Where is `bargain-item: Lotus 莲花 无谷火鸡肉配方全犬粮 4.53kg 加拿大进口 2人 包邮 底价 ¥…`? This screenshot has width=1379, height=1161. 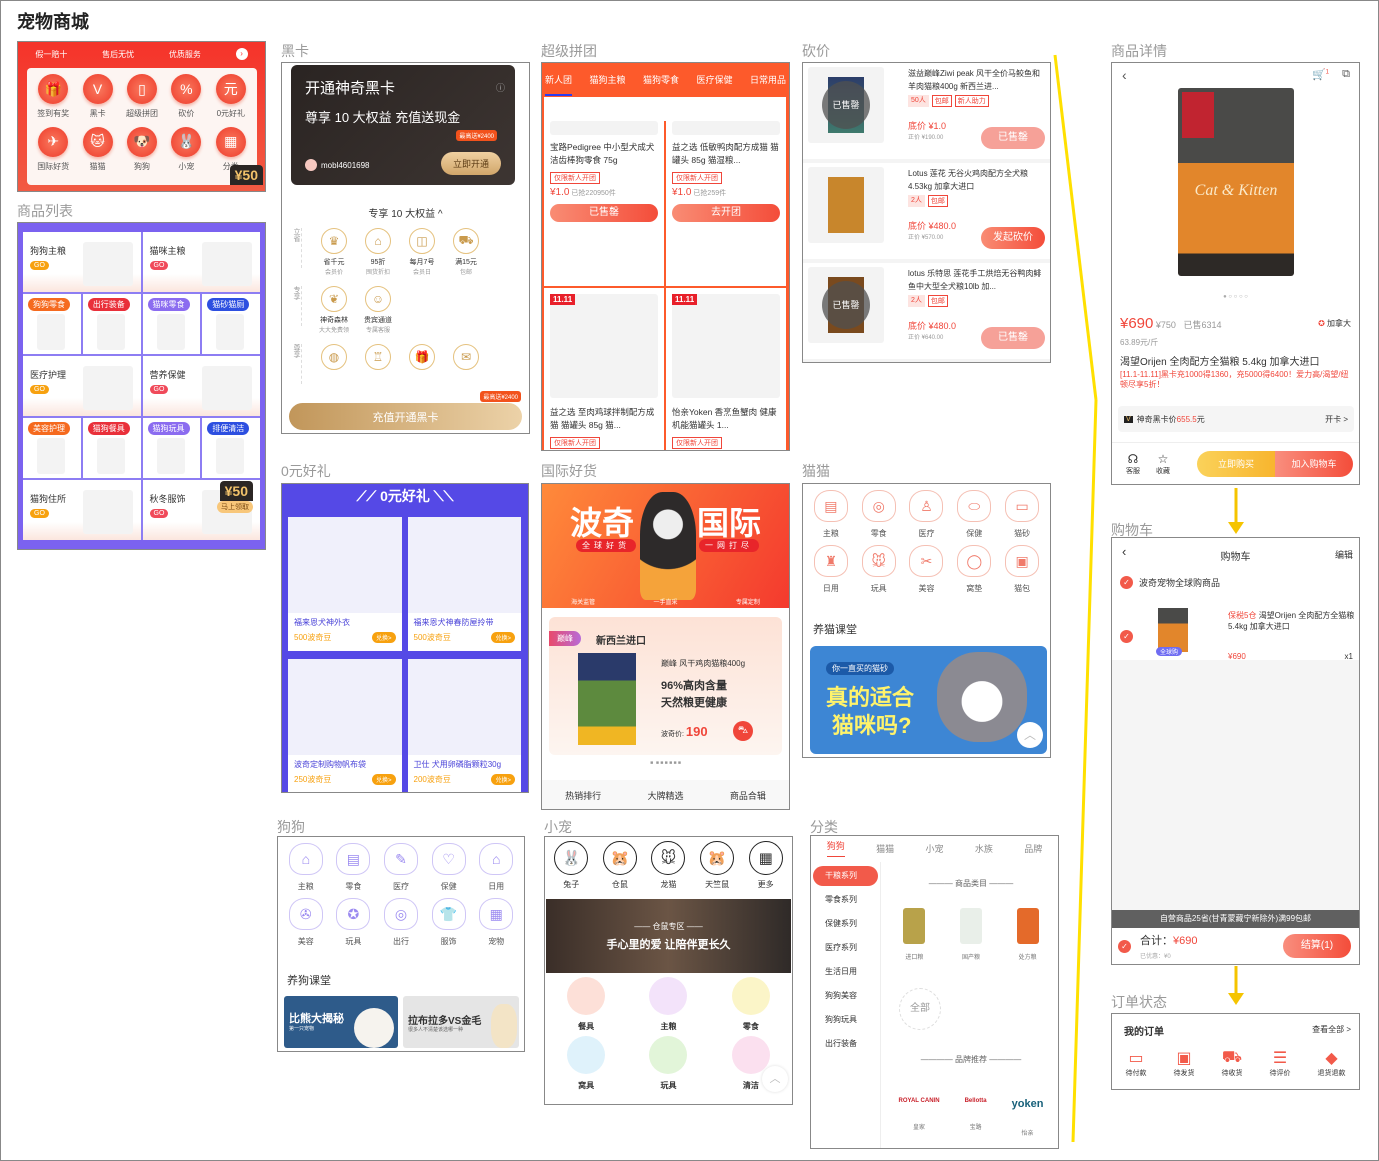 bargain-item: Lotus 莲花 无谷火鸡肉配方全犬粮 4.53kg 加拿大进口 2人 包邮 底价 ¥… is located at coordinates (926, 213).